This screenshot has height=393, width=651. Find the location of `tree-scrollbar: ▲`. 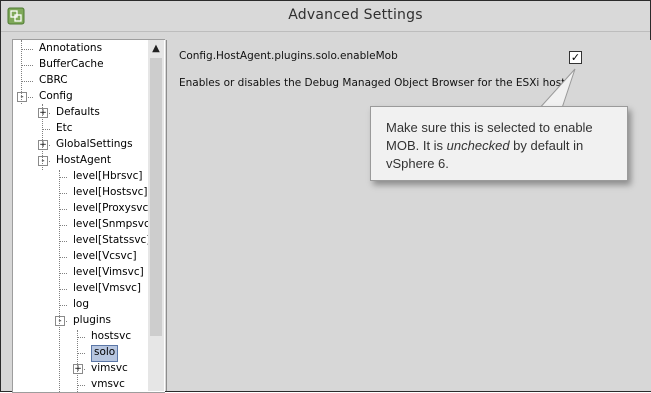

tree-scrollbar: ▲ is located at coordinates (156, 215).